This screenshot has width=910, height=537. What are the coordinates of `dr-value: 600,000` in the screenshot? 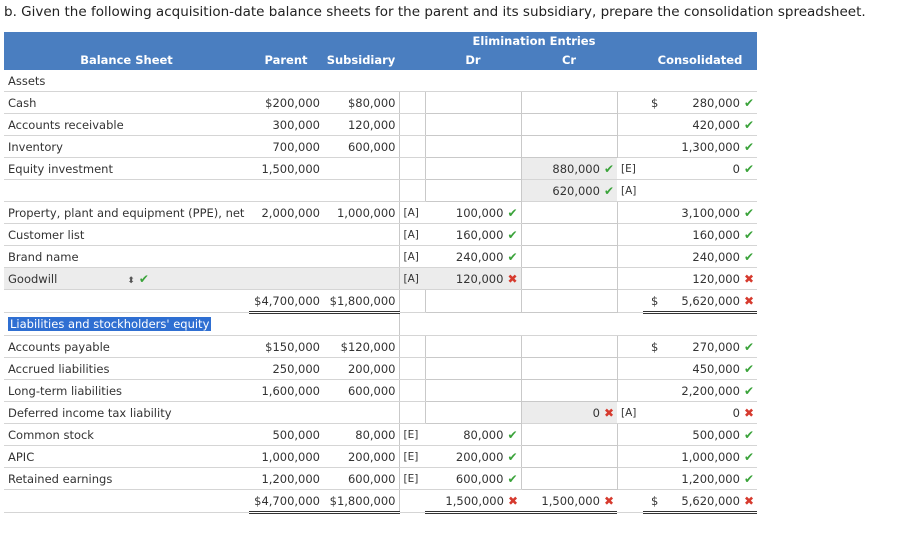 It's located at (480, 479).